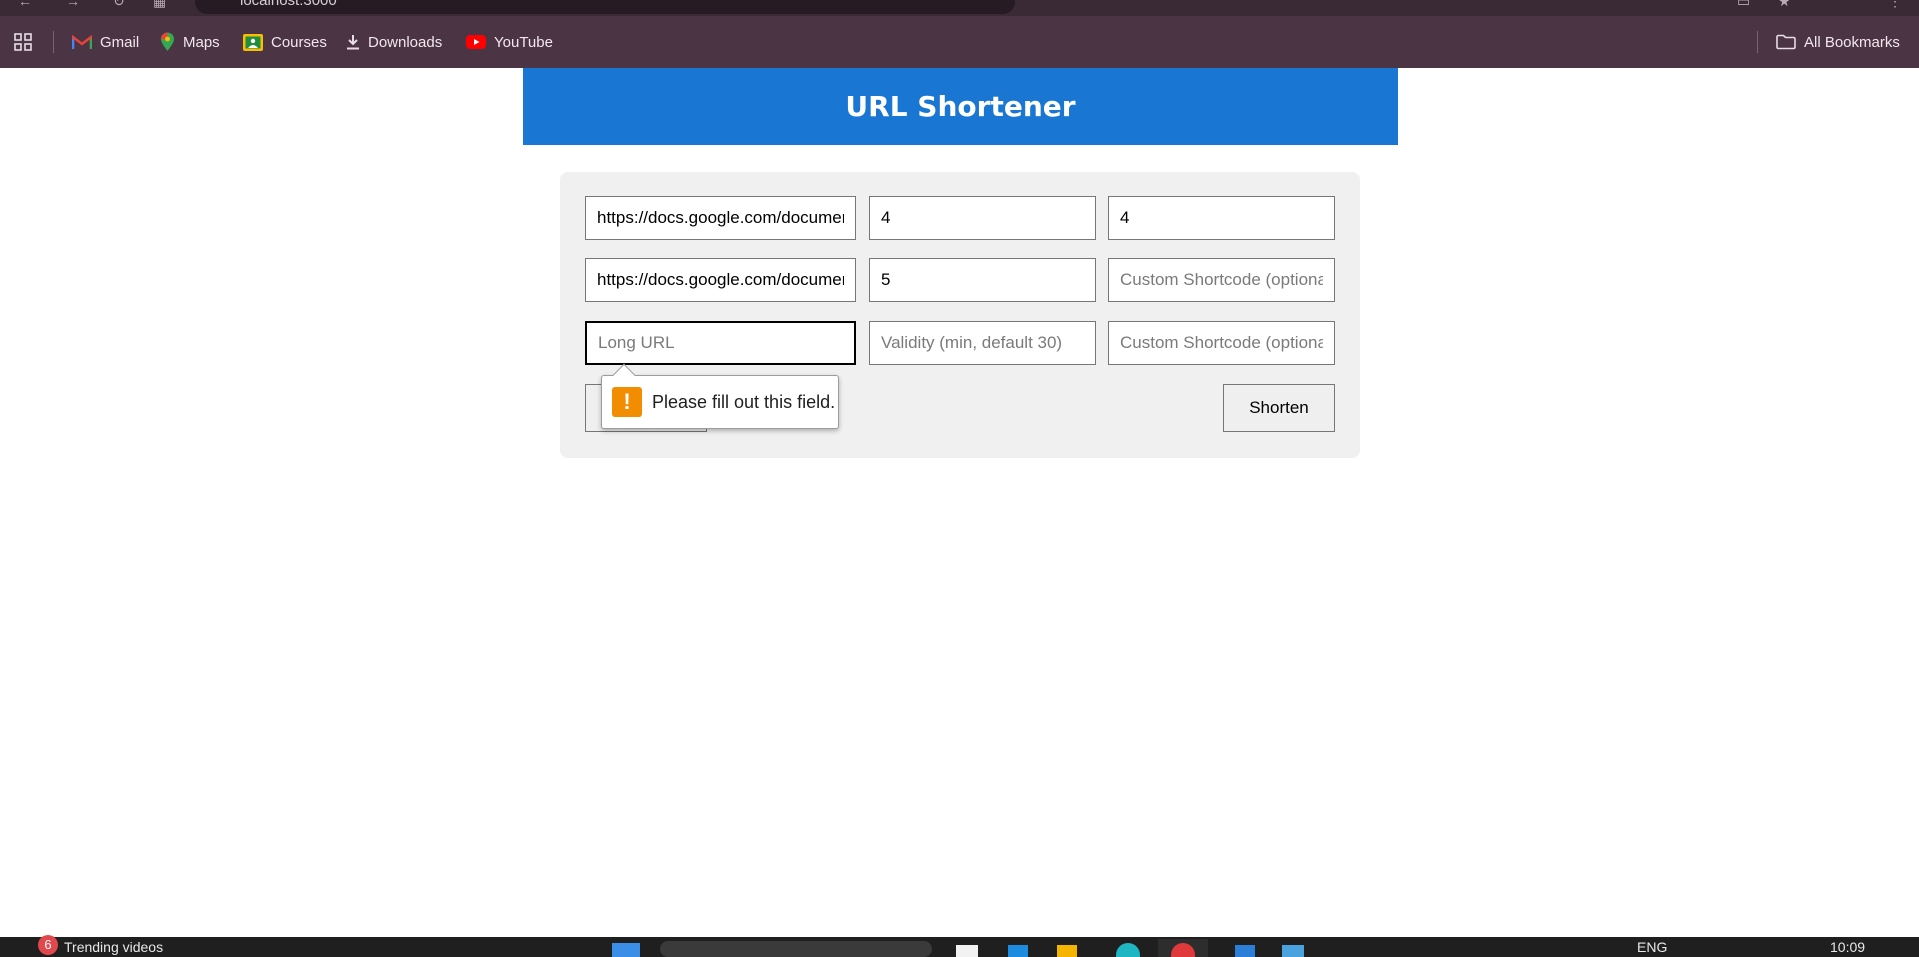 This screenshot has height=957, width=1919. Describe the element at coordinates (1847, 947) in the screenshot. I see `clock: 10:09` at that location.